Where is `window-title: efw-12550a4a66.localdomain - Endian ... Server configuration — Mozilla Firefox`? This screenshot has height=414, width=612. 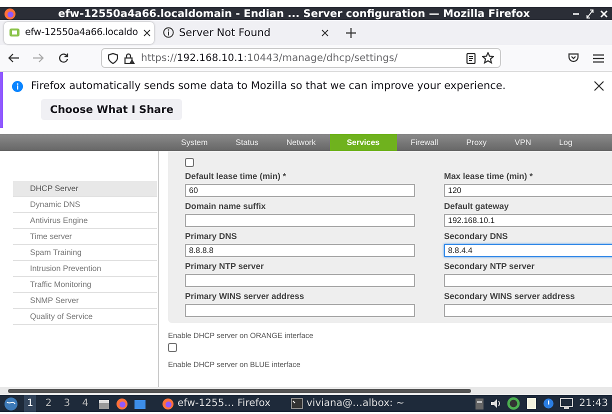 window-title: efw-12550a4a66.localdomain - Endian ... Server configuration — Mozilla Firefox is located at coordinates (294, 14).